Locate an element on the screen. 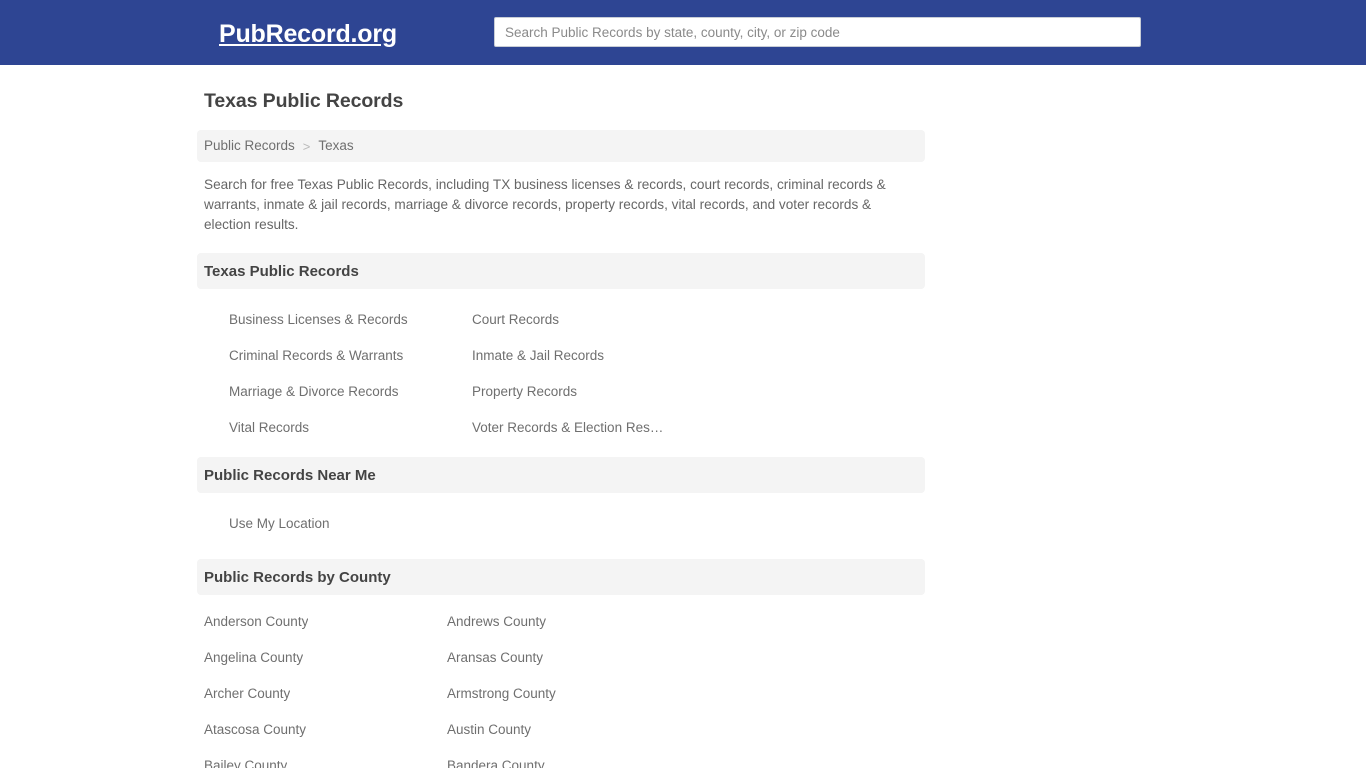 This screenshot has width=1366, height=768. section-heading-texas-public-records: Texas Public Records is located at coordinates (561, 271).